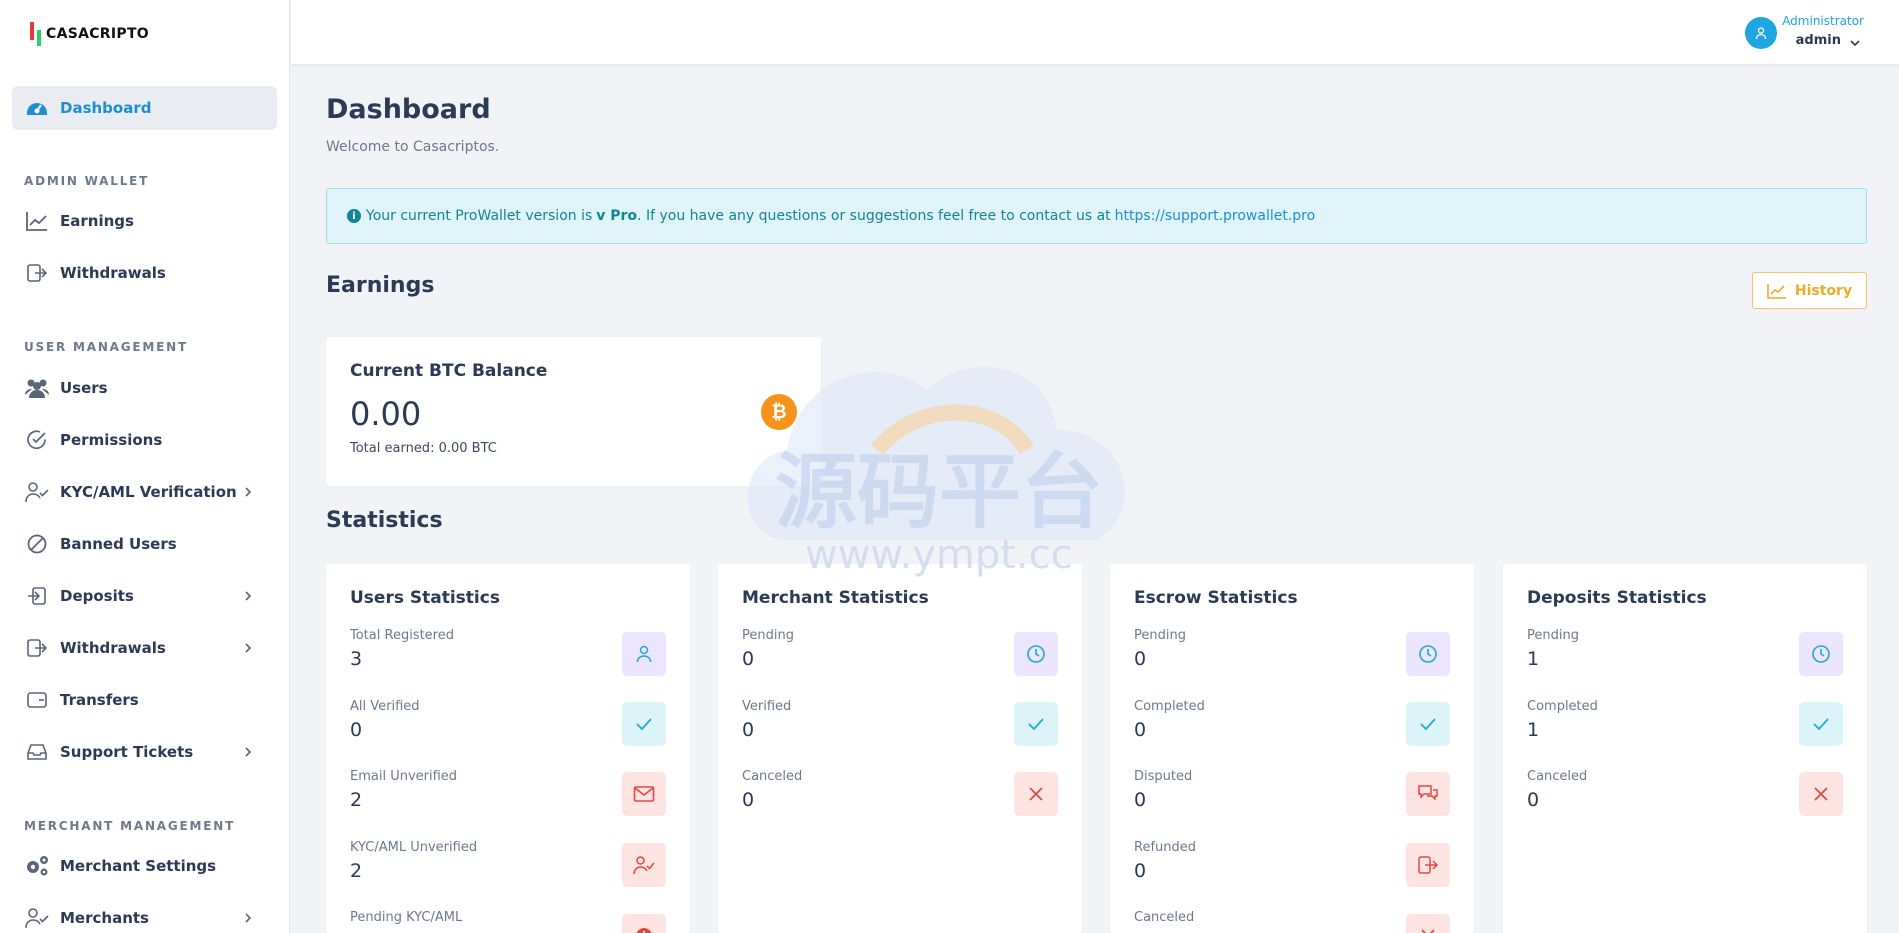  Describe the element at coordinates (106, 347) in the screenshot. I see `section-user-management: USER MANAGEMENT` at that location.